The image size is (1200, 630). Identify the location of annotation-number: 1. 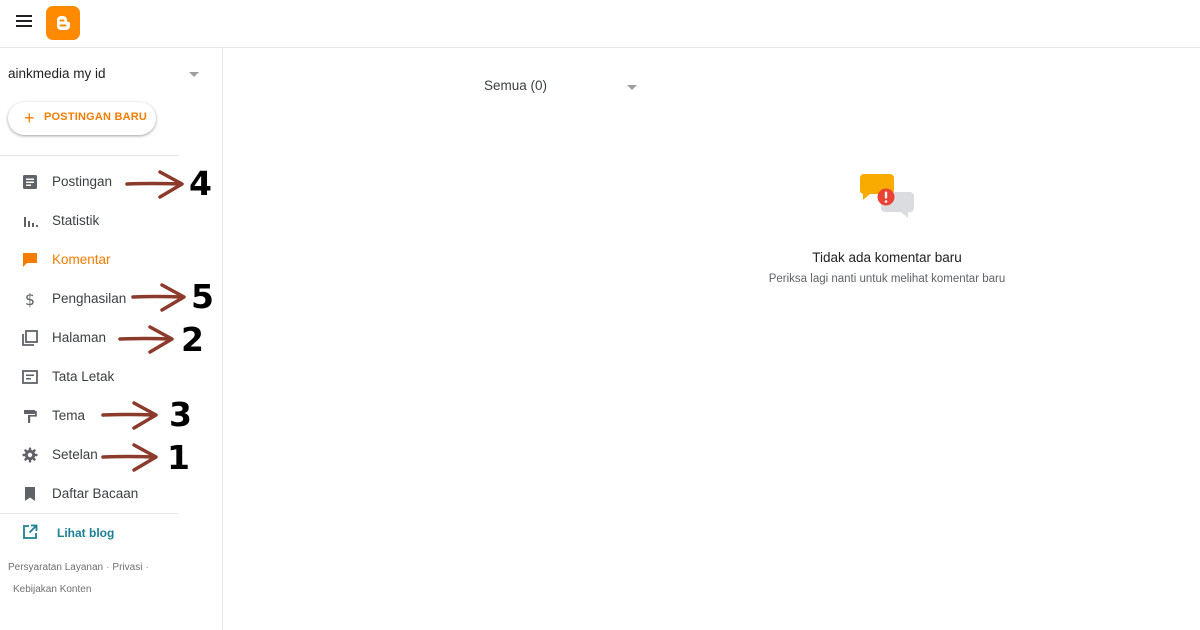
(178, 457).